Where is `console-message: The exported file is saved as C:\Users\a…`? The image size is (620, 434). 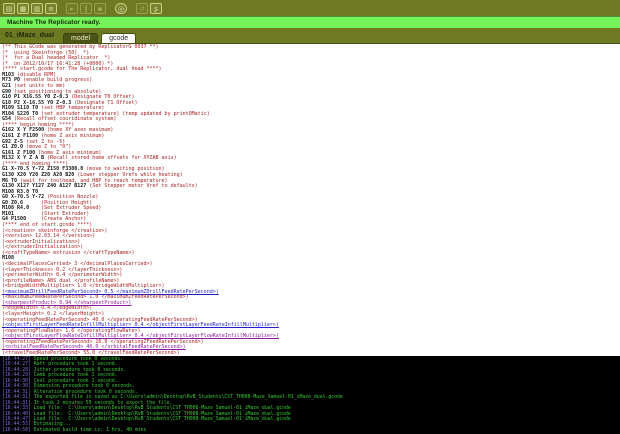 console-message: The exported file is saved as C:\Users\a… is located at coordinates (188, 398).